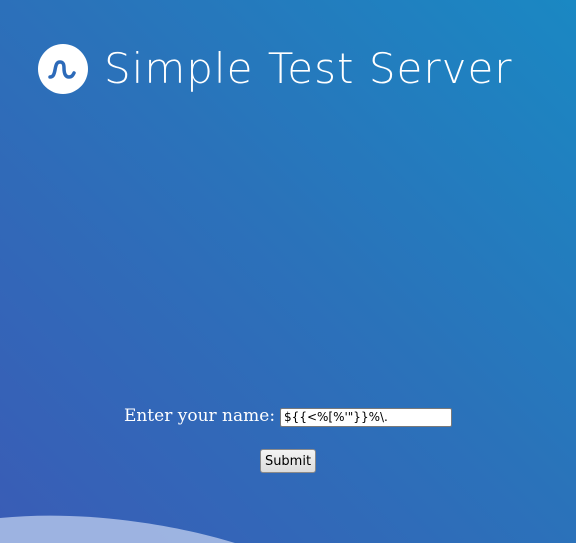 The width and height of the screenshot is (576, 543). What do you see at coordinates (199, 416) in the screenshot?
I see `name-label: Enter your name:` at bounding box center [199, 416].